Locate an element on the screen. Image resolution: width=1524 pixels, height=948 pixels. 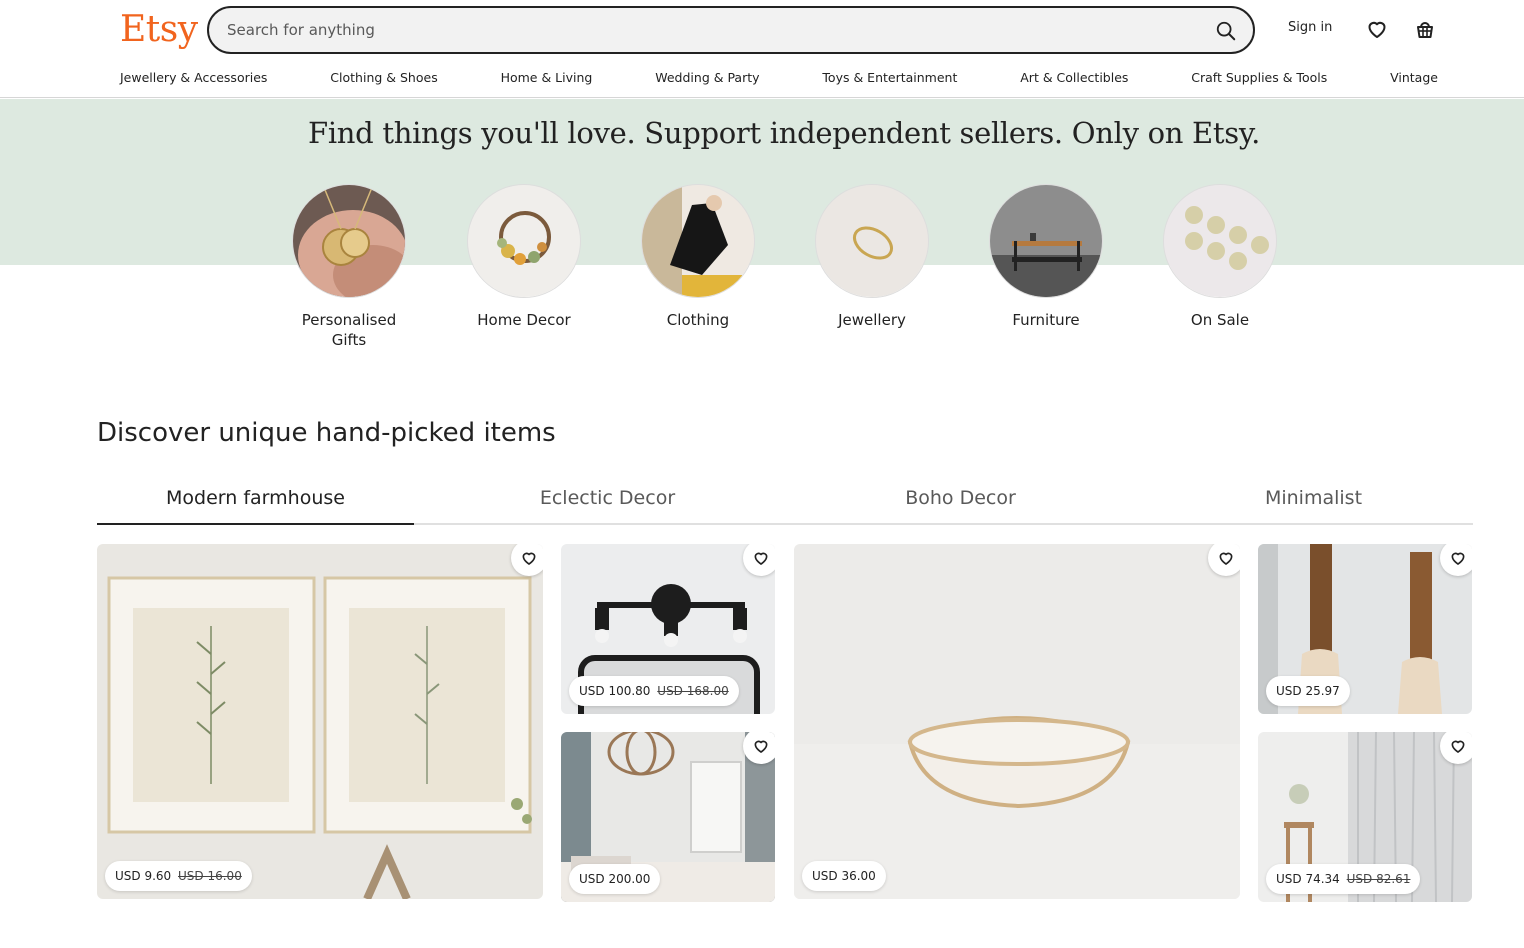
product-card-ceramic-bowl: USD 36.00 is located at coordinates (1017, 721).